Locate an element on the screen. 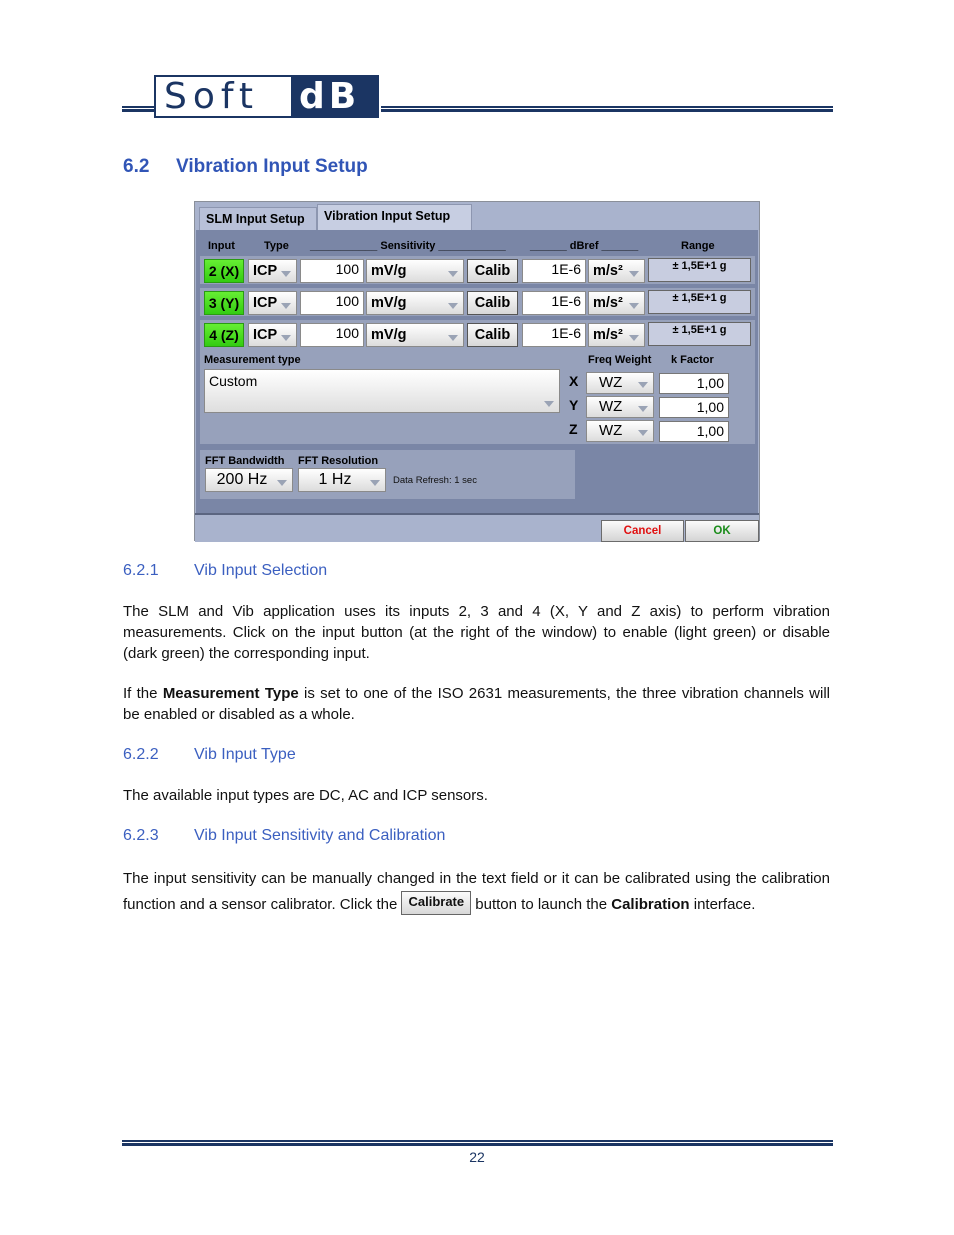 This screenshot has width=954, height=1235. page-number: 22 is located at coordinates (477, 1157).